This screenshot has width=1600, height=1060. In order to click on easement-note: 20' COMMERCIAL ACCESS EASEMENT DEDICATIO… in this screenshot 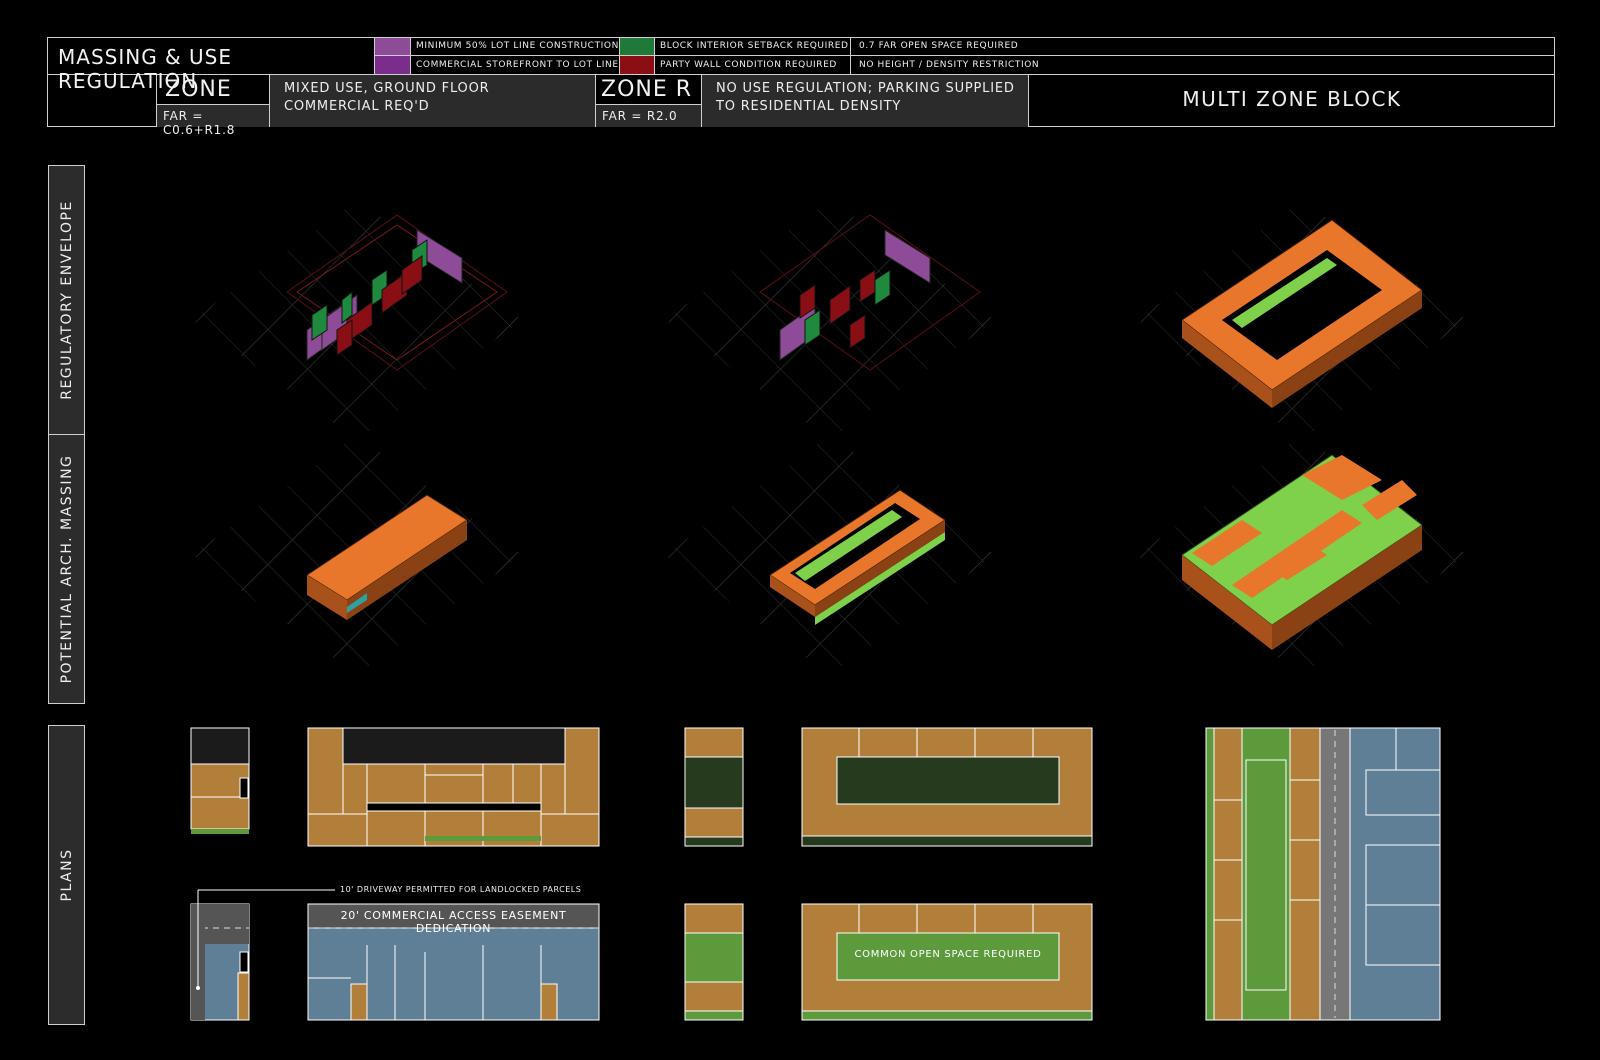, I will do `click(453, 922)`.